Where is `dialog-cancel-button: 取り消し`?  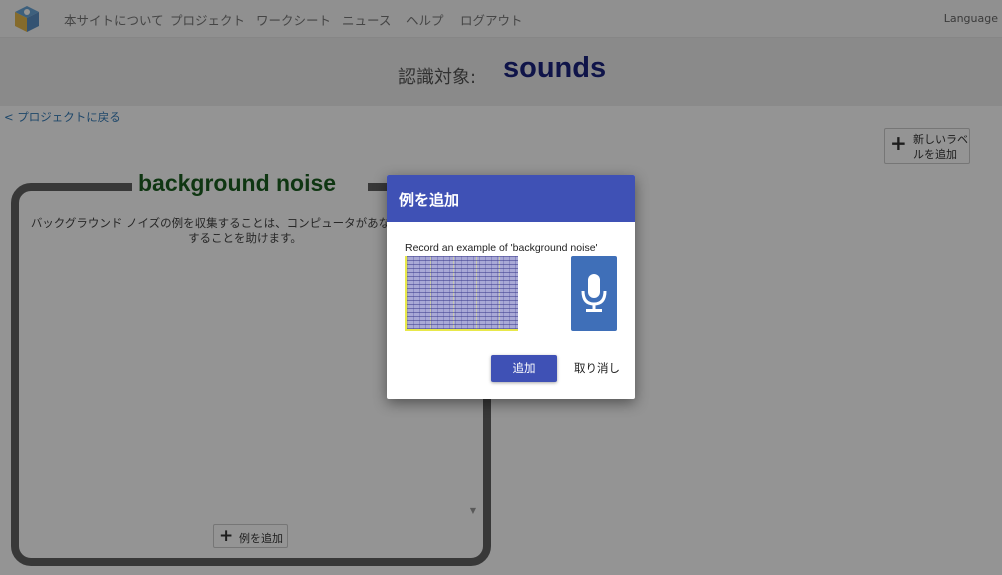 dialog-cancel-button: 取り消し is located at coordinates (597, 368).